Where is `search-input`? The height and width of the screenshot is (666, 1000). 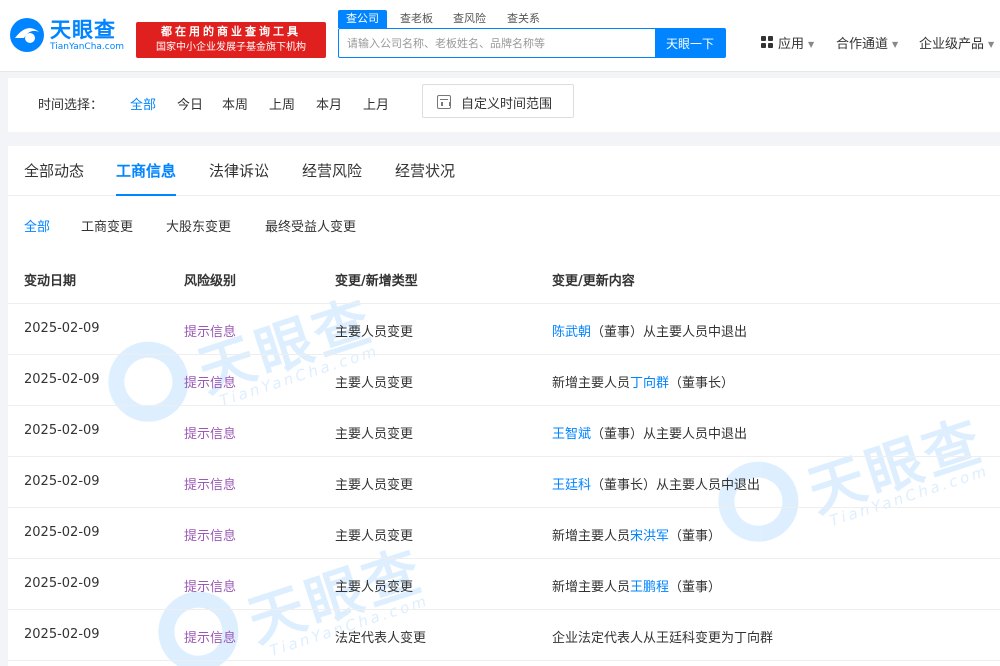 search-input is located at coordinates (498, 43).